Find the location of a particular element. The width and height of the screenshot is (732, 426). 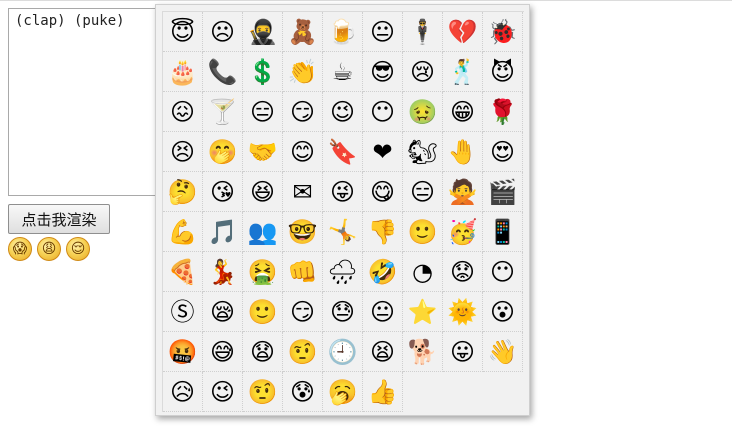

tongue-out-icon: 😛 is located at coordinates (463, 352).